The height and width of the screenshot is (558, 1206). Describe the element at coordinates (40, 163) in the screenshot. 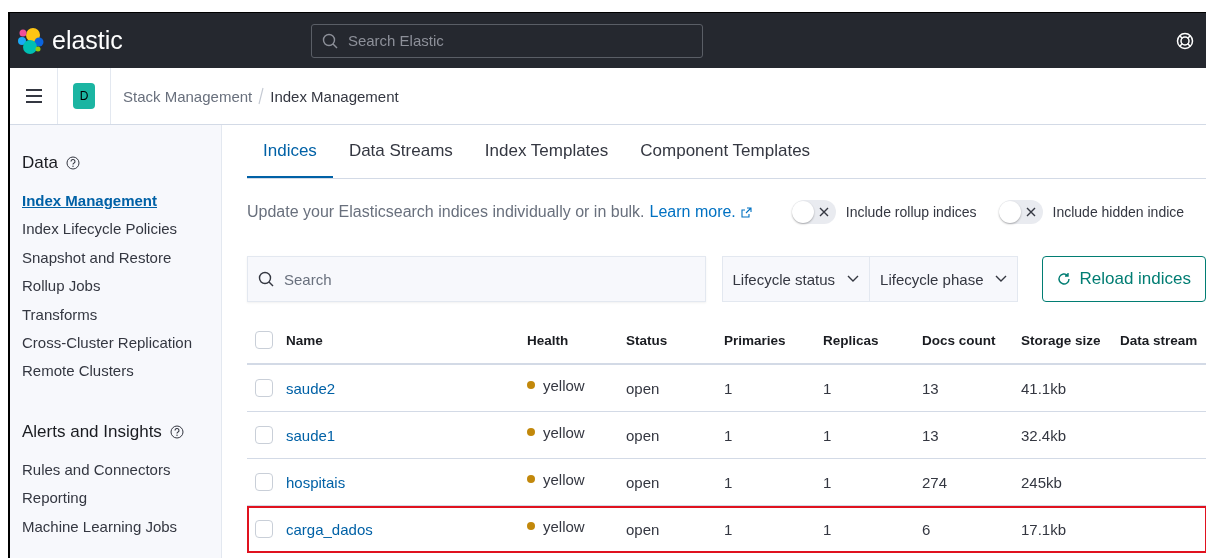

I see `sidebar-heading: Data` at that location.